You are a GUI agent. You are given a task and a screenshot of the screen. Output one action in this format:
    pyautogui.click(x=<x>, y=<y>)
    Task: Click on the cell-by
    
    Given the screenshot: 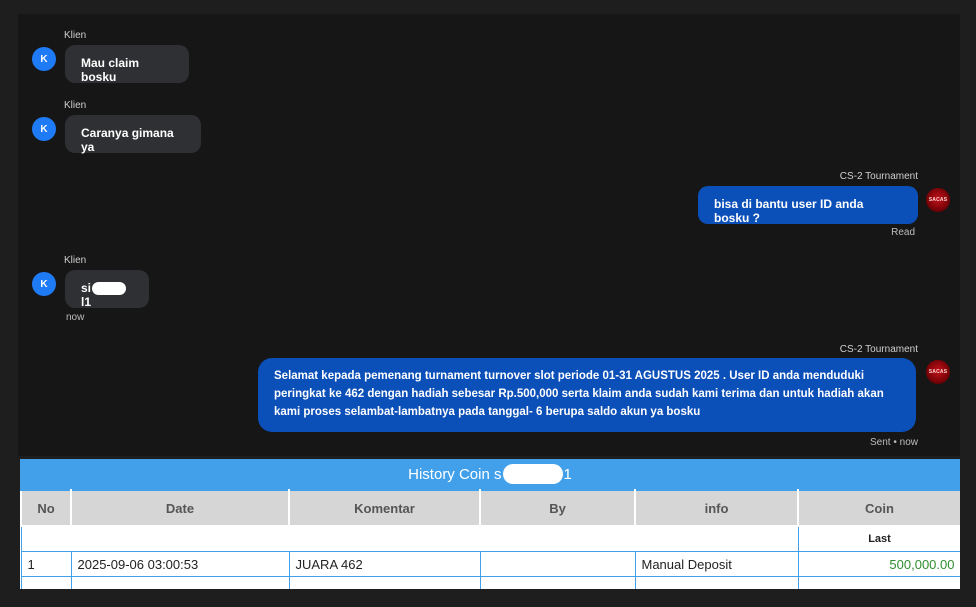 What is the action you would take?
    pyautogui.click(x=557, y=564)
    